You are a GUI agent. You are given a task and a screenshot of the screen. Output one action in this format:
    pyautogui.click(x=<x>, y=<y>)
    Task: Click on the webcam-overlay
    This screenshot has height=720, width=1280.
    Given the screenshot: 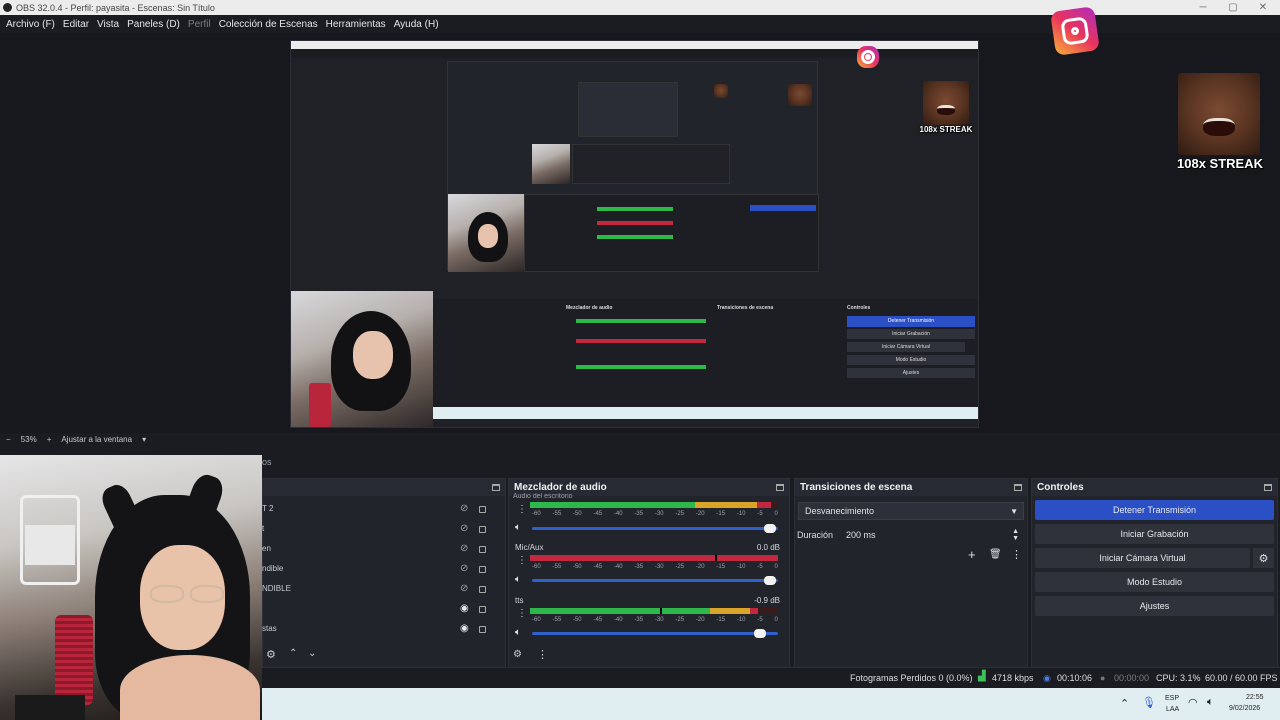 What is the action you would take?
    pyautogui.click(x=131, y=587)
    